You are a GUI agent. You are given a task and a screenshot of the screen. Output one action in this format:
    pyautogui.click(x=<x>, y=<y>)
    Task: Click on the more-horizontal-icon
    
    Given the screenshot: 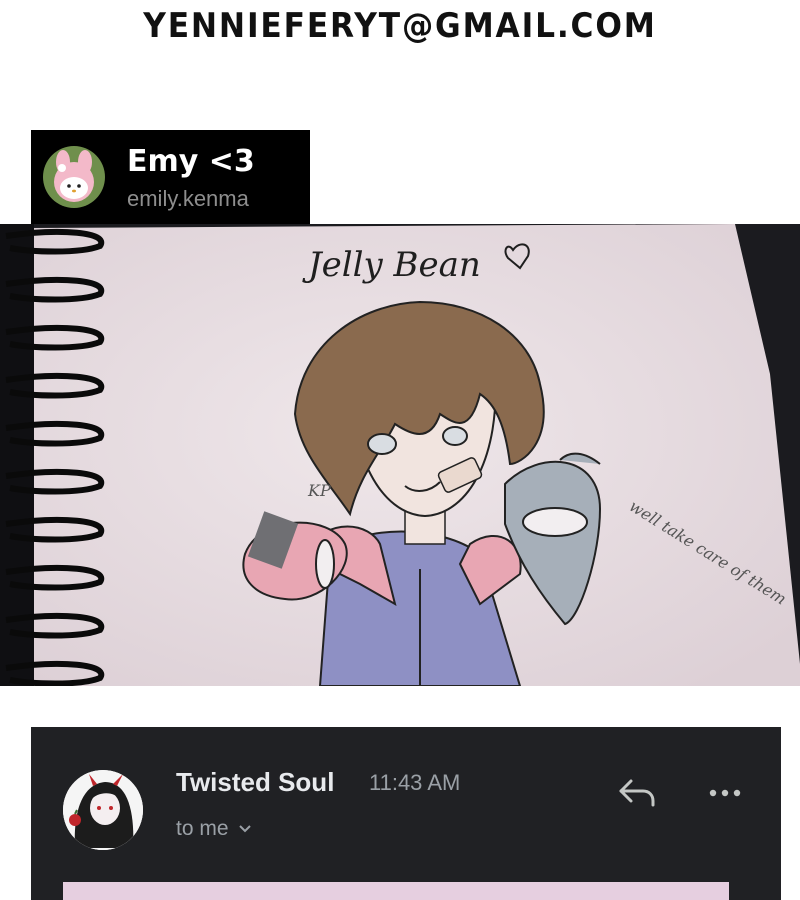 What is the action you would take?
    pyautogui.click(x=725, y=795)
    